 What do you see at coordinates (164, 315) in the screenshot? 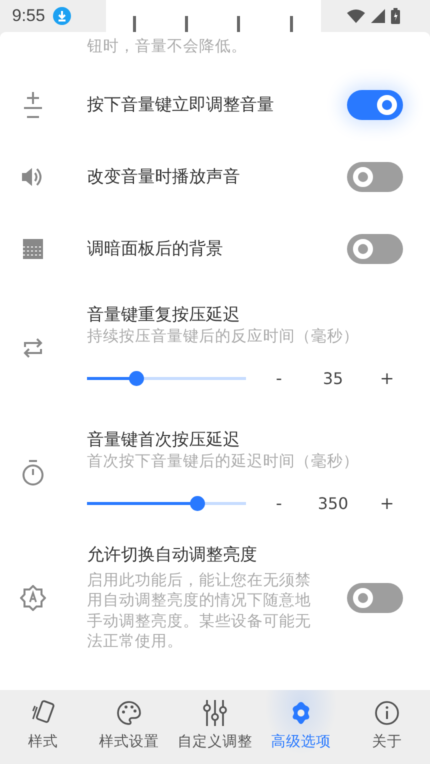
I see `setting-title: 音量键重复按压延迟` at bounding box center [164, 315].